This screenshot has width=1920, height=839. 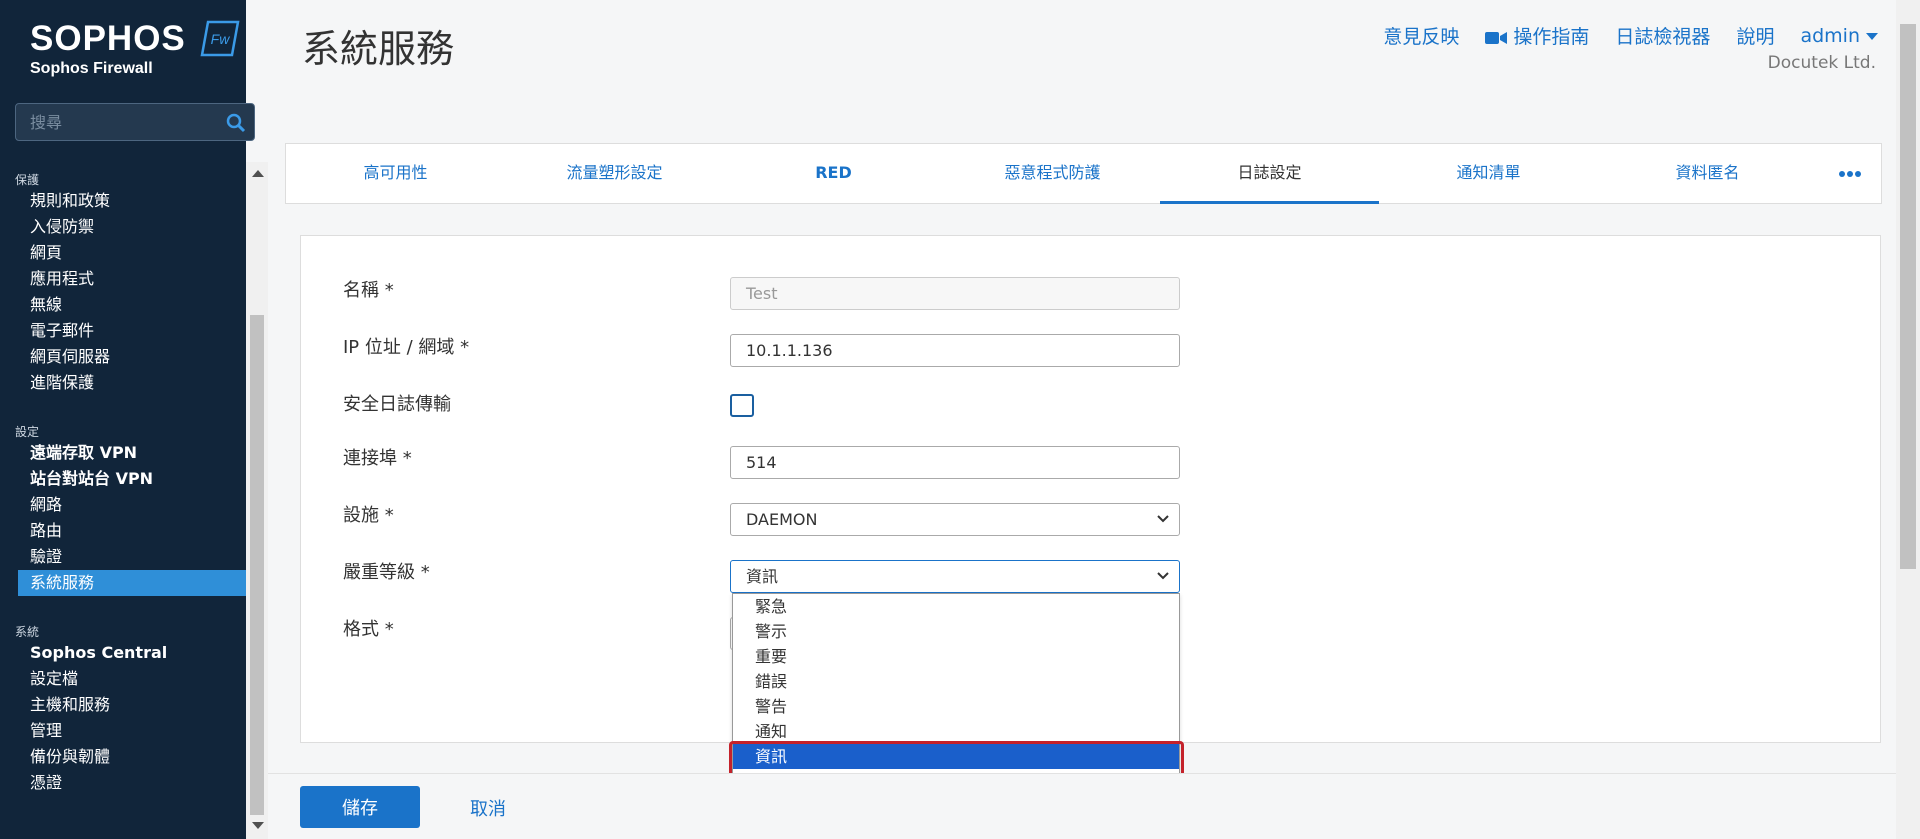 I want to click on severity-option-emergency: 緊急, so click(x=956, y=606).